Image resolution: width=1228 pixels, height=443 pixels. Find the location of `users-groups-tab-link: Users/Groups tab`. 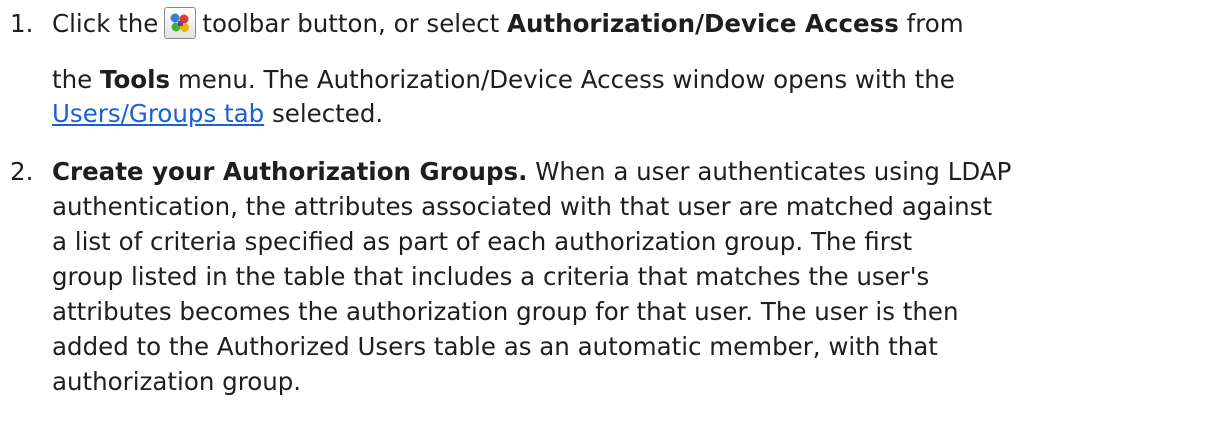

users-groups-tab-link: Users/Groups tab is located at coordinates (158, 113).